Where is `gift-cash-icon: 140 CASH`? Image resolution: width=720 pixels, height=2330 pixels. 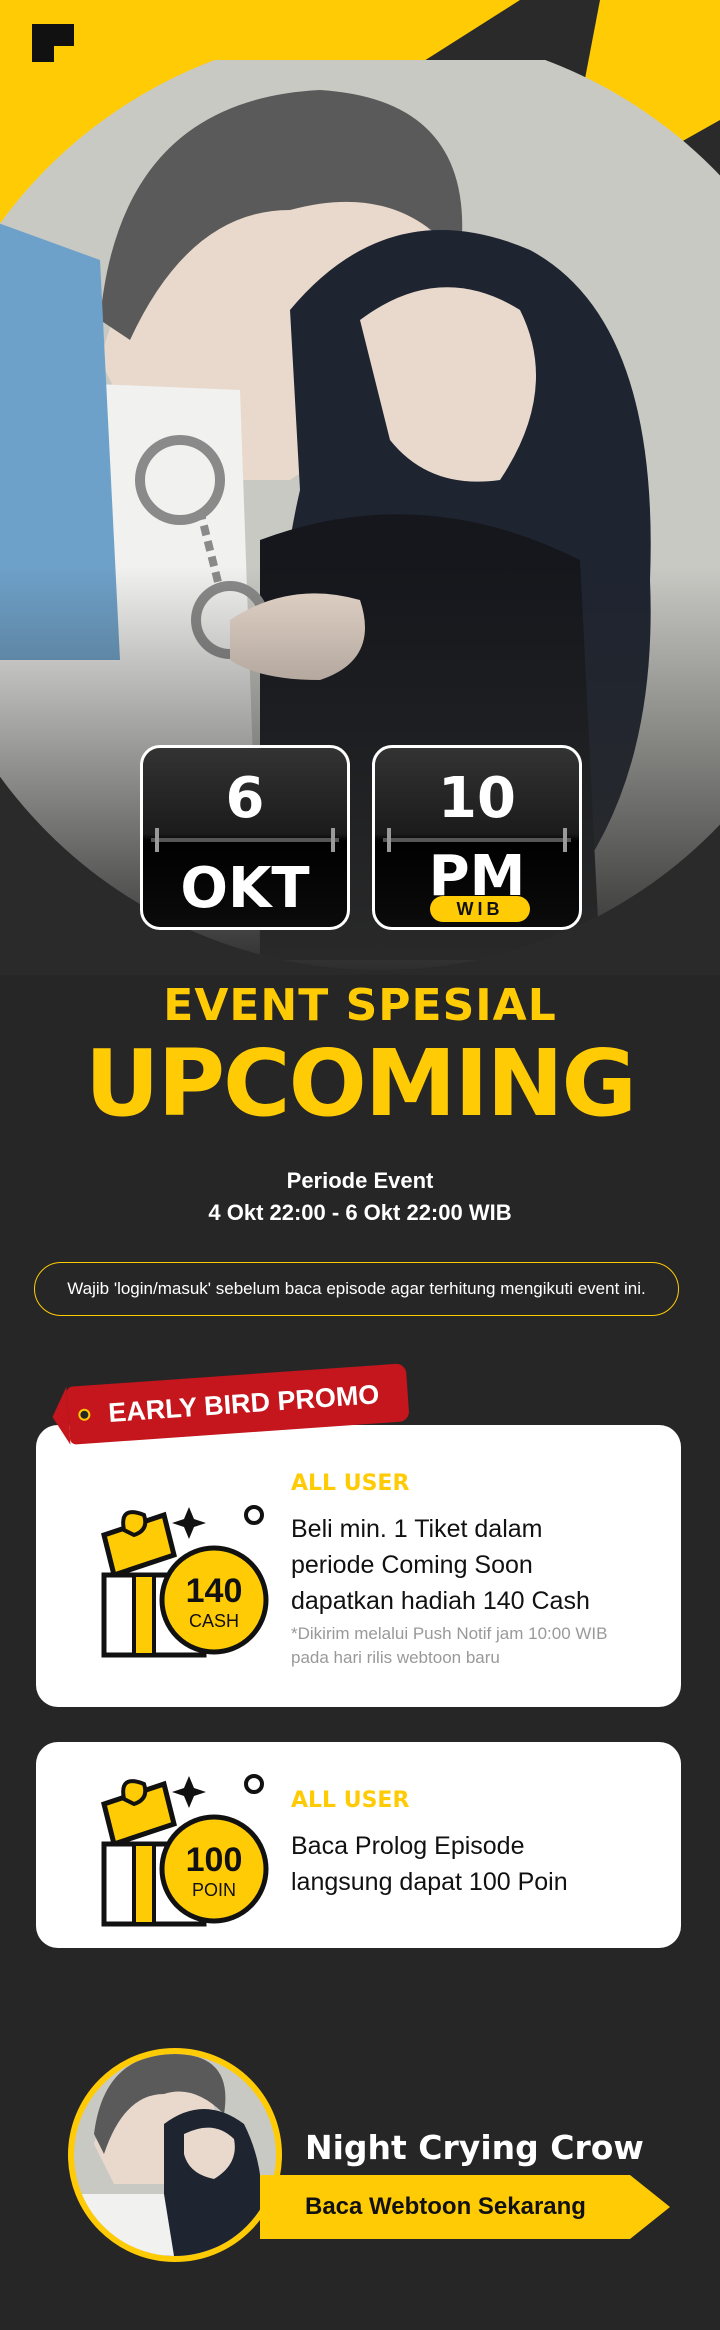 gift-cash-icon: 140 CASH is located at coordinates (185, 1581).